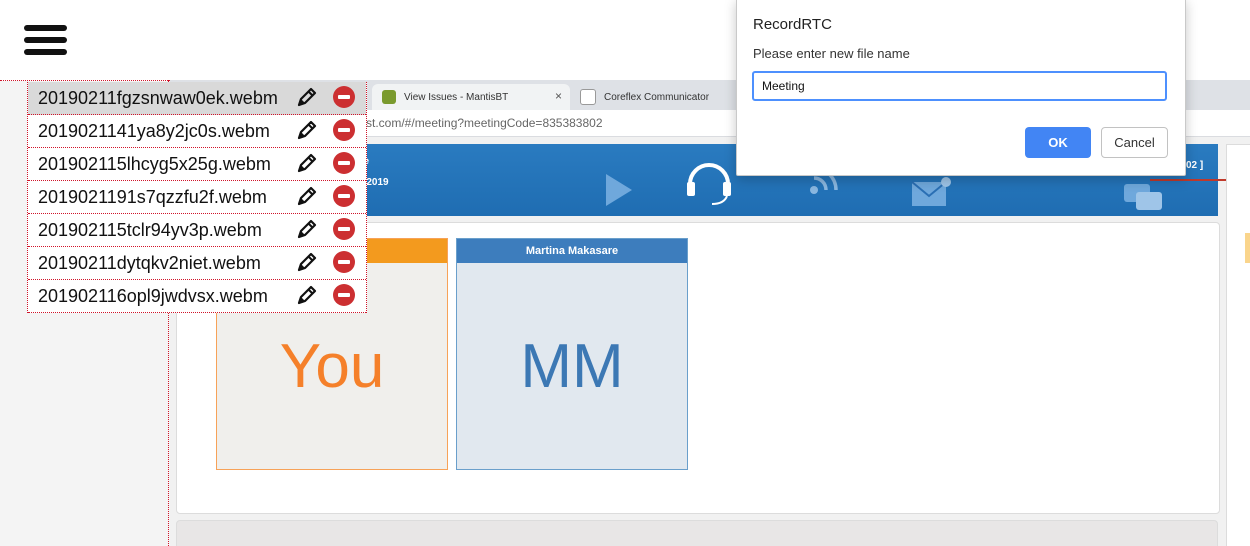  I want to click on file-name: 20190211dytqkv2niet.webm, so click(149, 263).